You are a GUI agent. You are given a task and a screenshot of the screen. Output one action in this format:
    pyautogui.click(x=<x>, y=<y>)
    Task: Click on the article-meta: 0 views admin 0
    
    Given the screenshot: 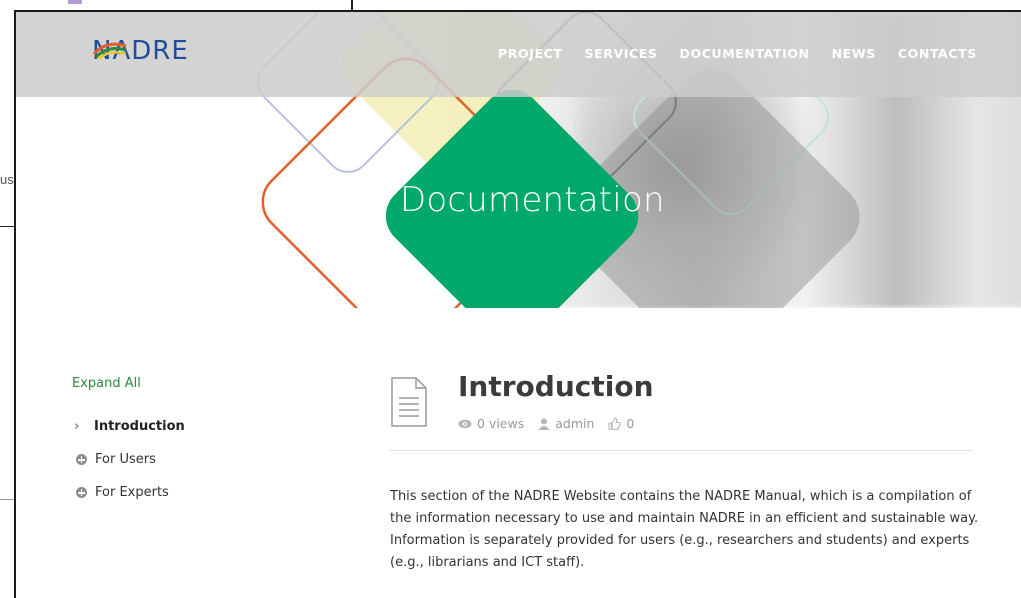 What is the action you would take?
    pyautogui.click(x=546, y=423)
    